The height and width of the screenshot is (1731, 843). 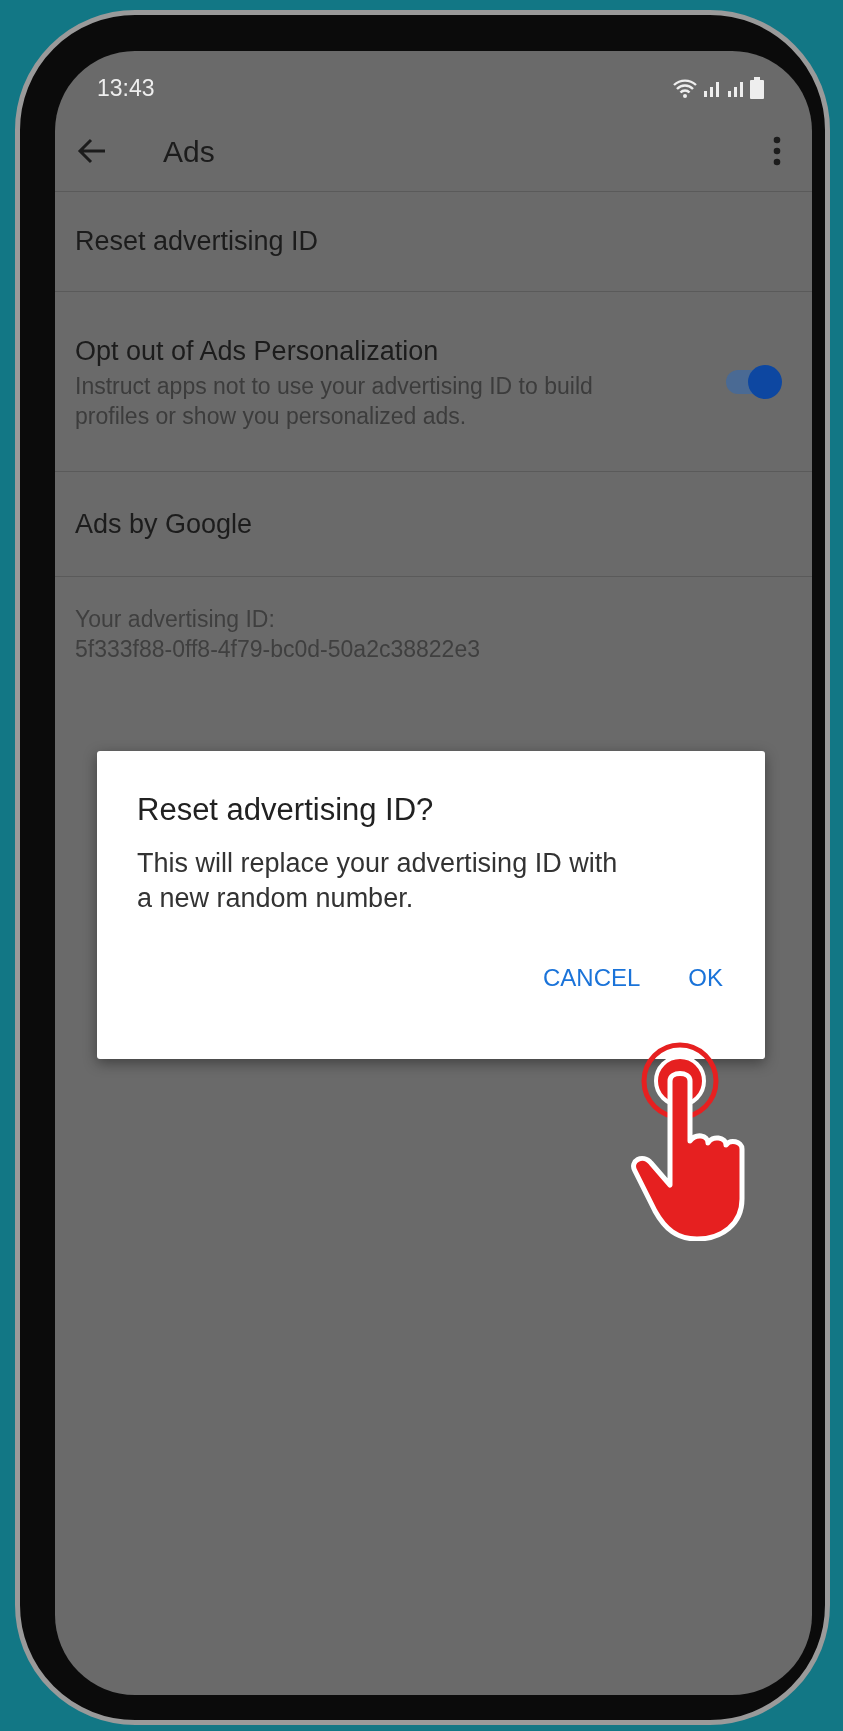 I want to click on status-time: 13:43, so click(x=126, y=88).